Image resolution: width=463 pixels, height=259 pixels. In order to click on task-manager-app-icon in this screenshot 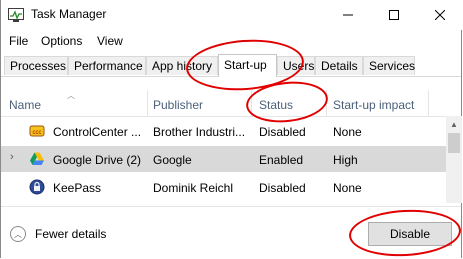, I will do `click(16, 15)`.